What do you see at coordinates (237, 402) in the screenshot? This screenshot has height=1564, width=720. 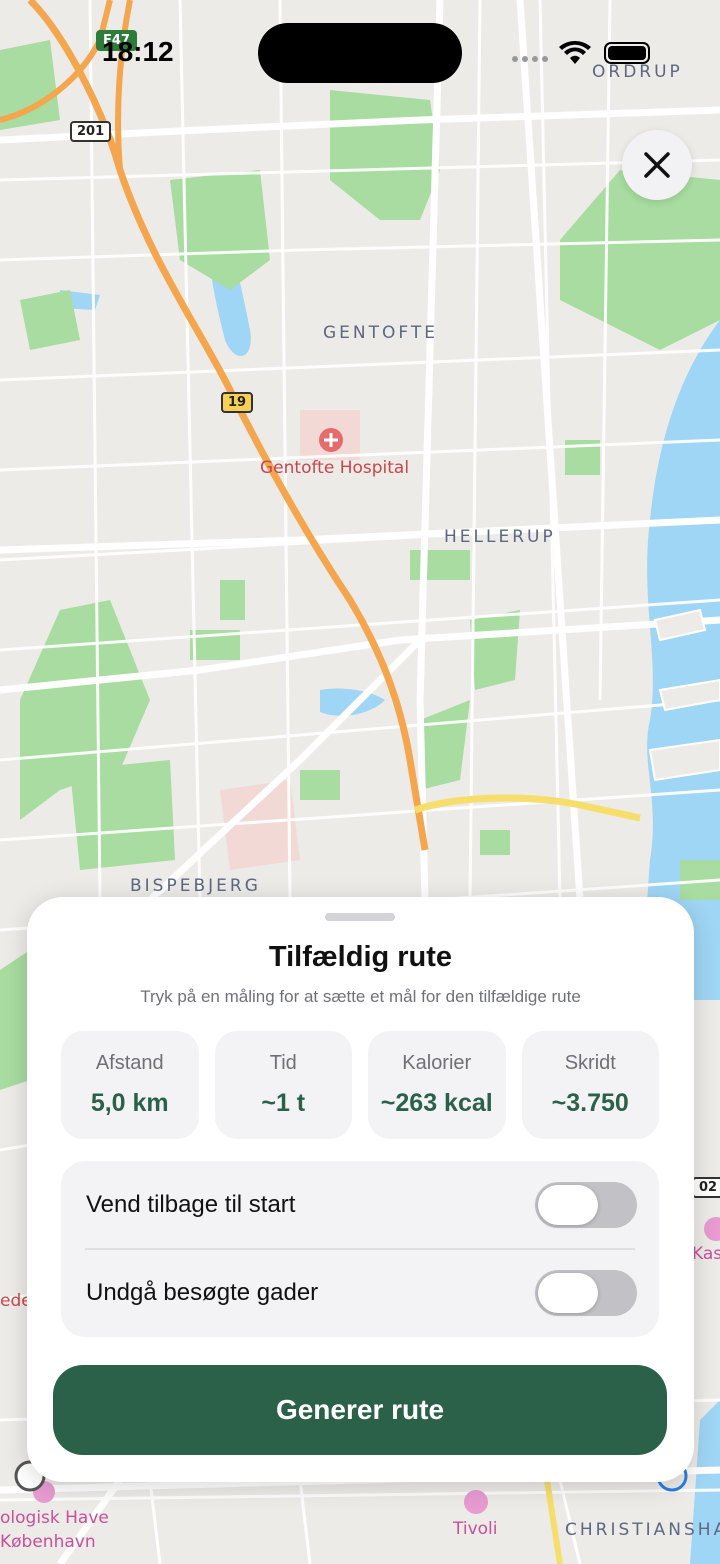 I see `road-shield-19: 19` at bounding box center [237, 402].